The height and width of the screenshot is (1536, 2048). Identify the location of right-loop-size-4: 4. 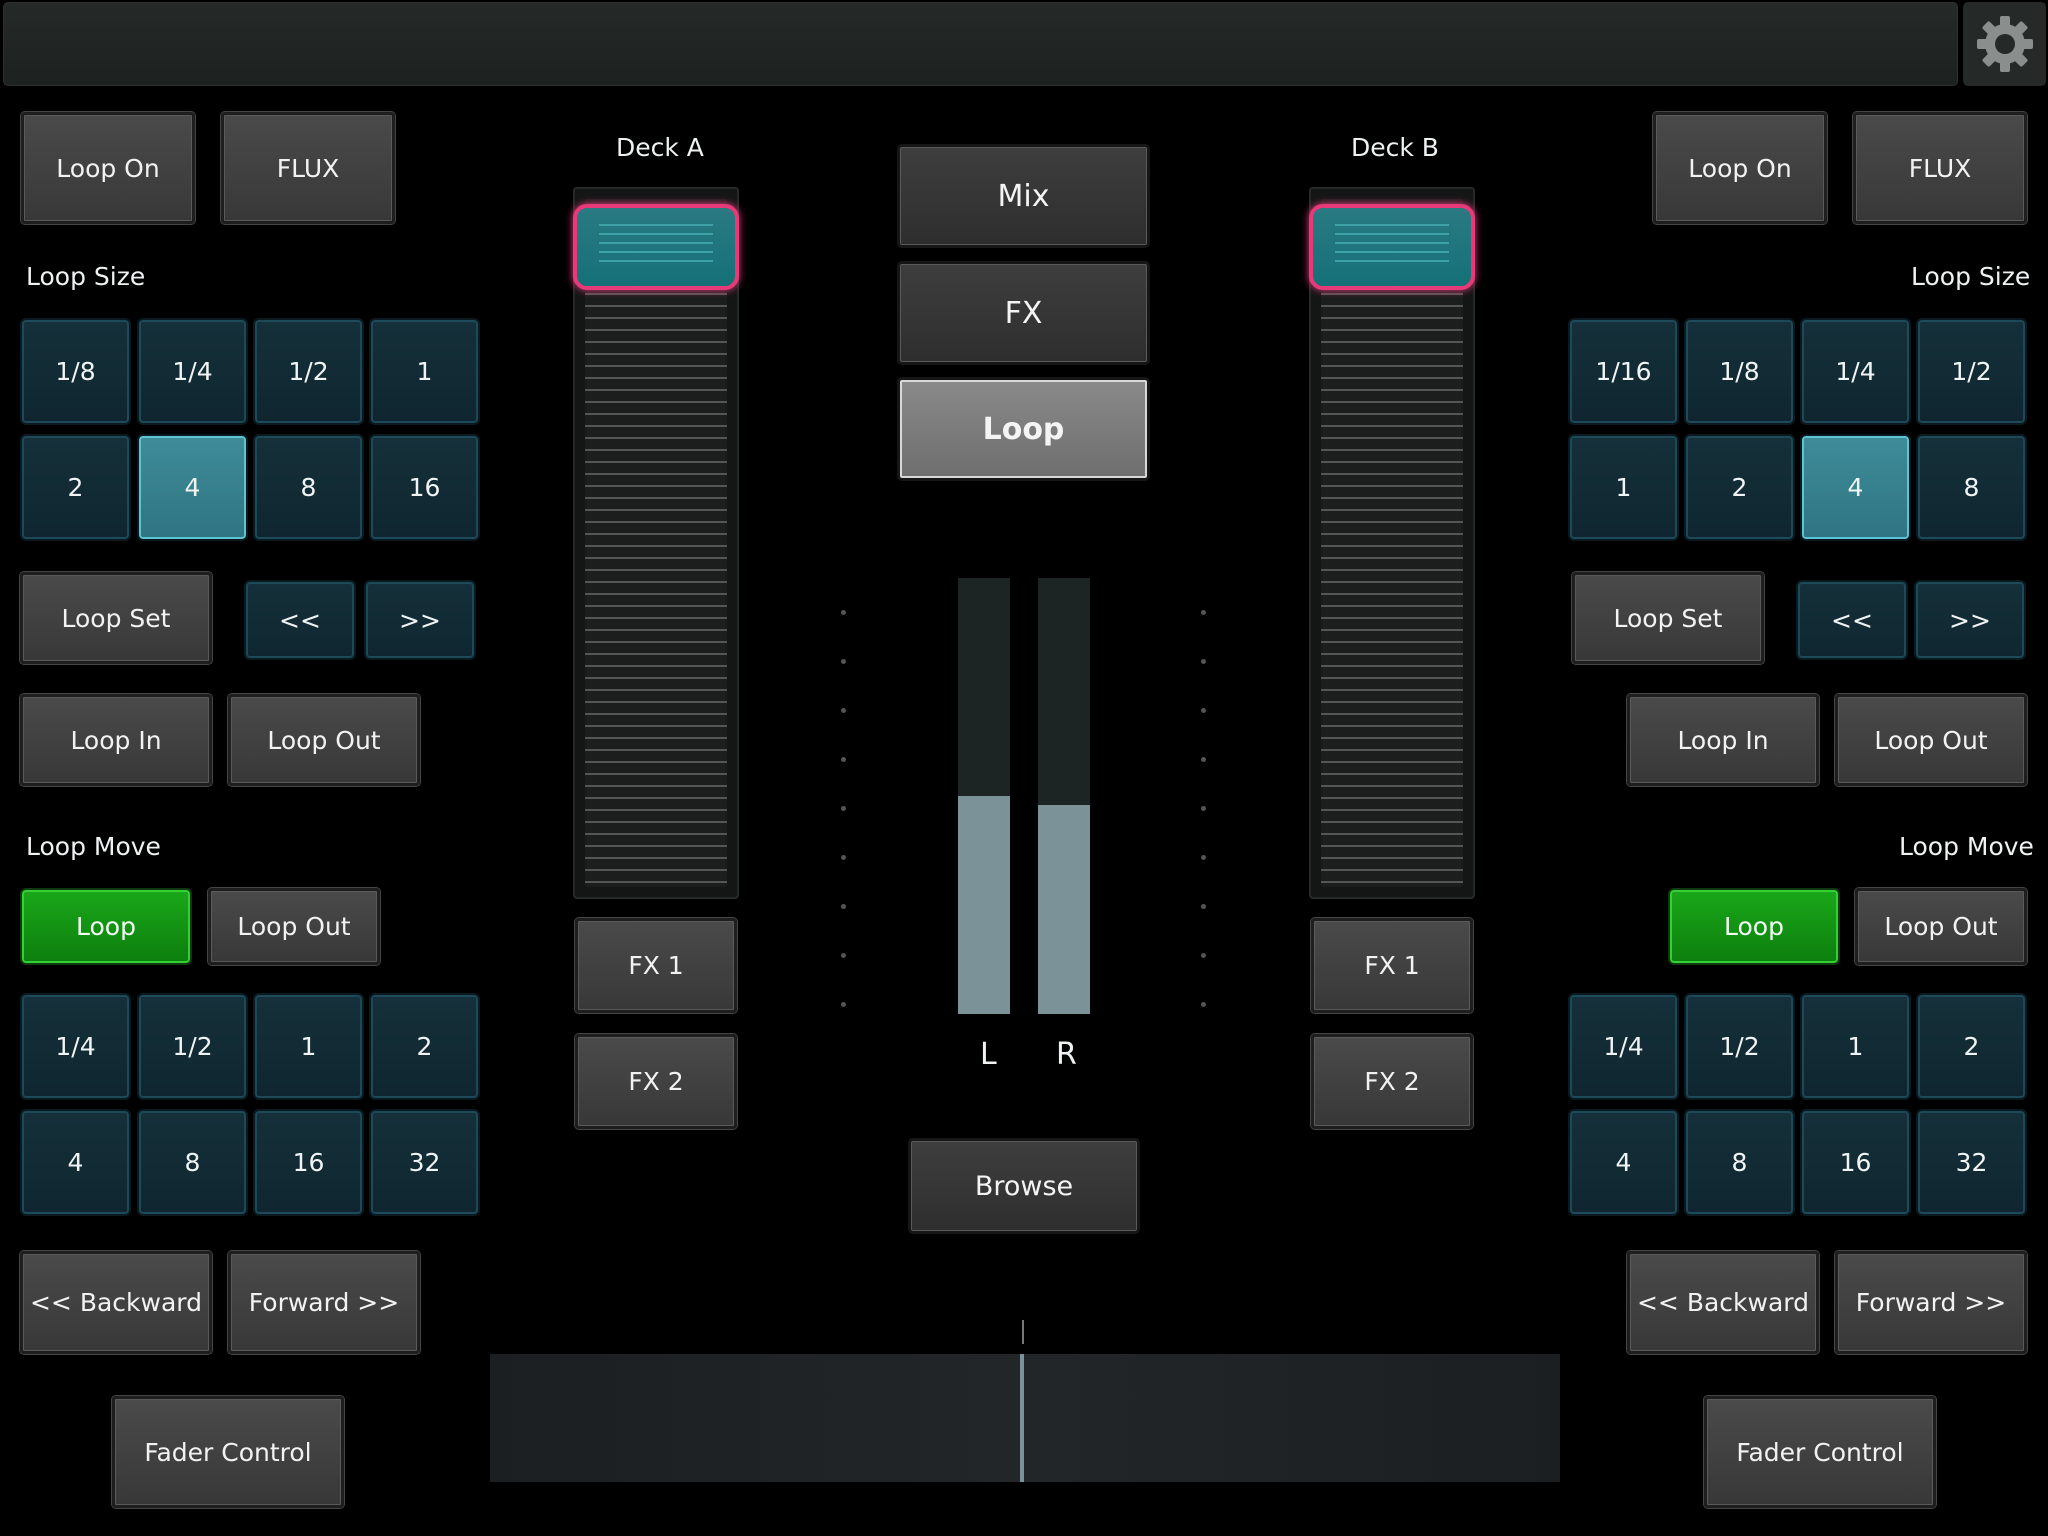
(1855, 487).